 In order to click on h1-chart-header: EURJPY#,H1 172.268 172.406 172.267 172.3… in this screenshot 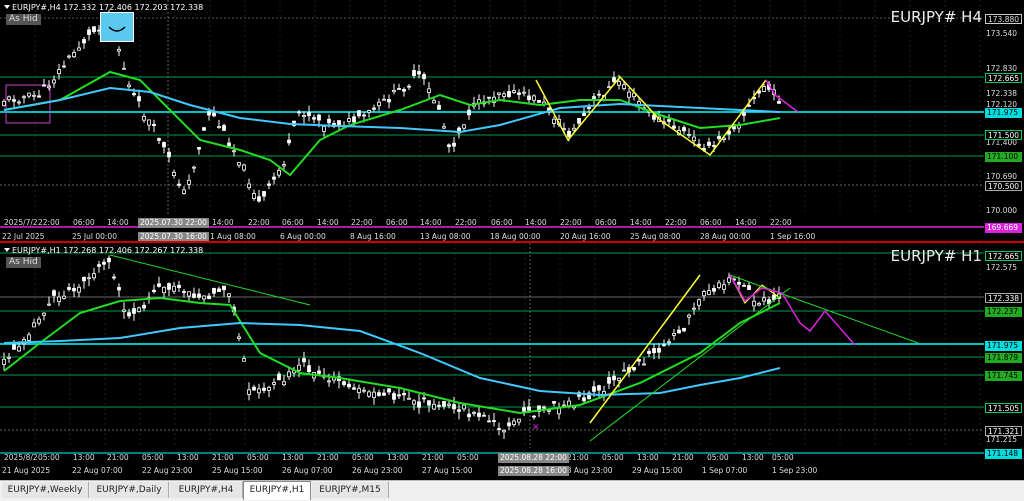, I will do `click(103, 250)`.